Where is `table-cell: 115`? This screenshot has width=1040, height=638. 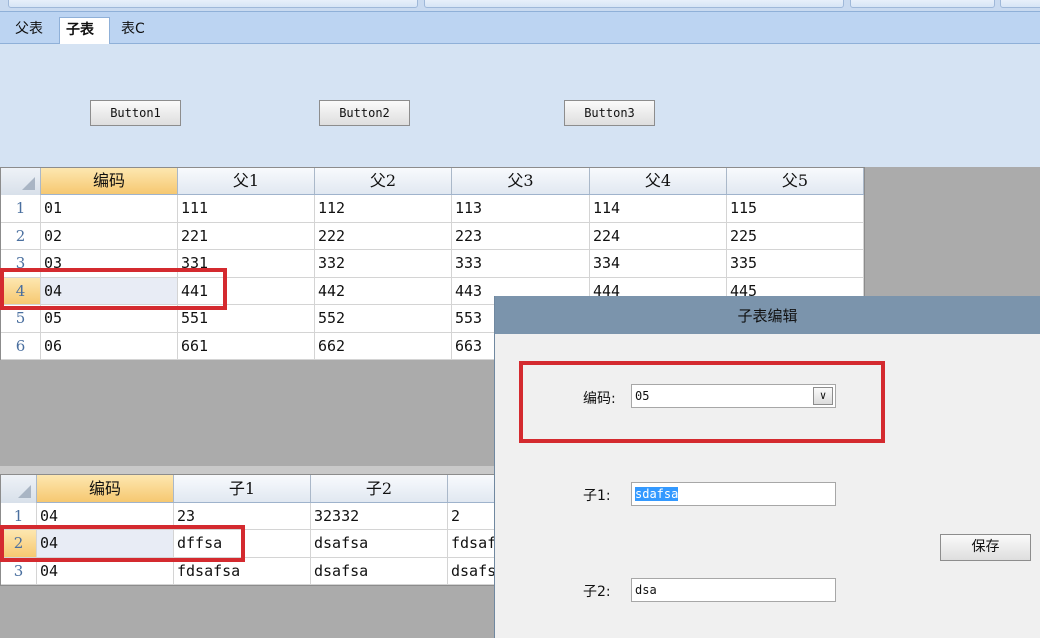 table-cell: 115 is located at coordinates (795, 208).